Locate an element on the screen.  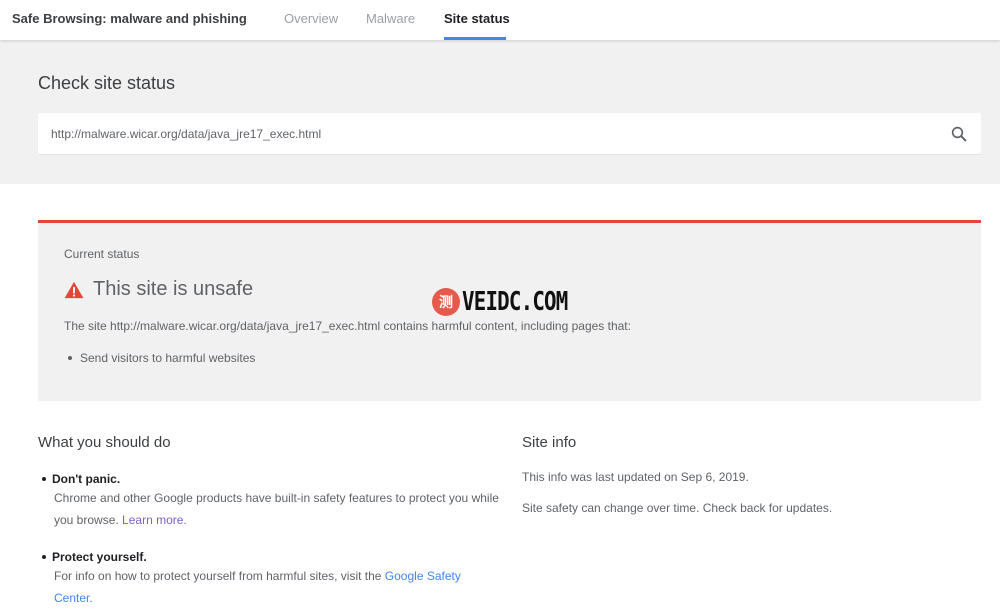
current-status-label: Current status is located at coordinates (102, 254).